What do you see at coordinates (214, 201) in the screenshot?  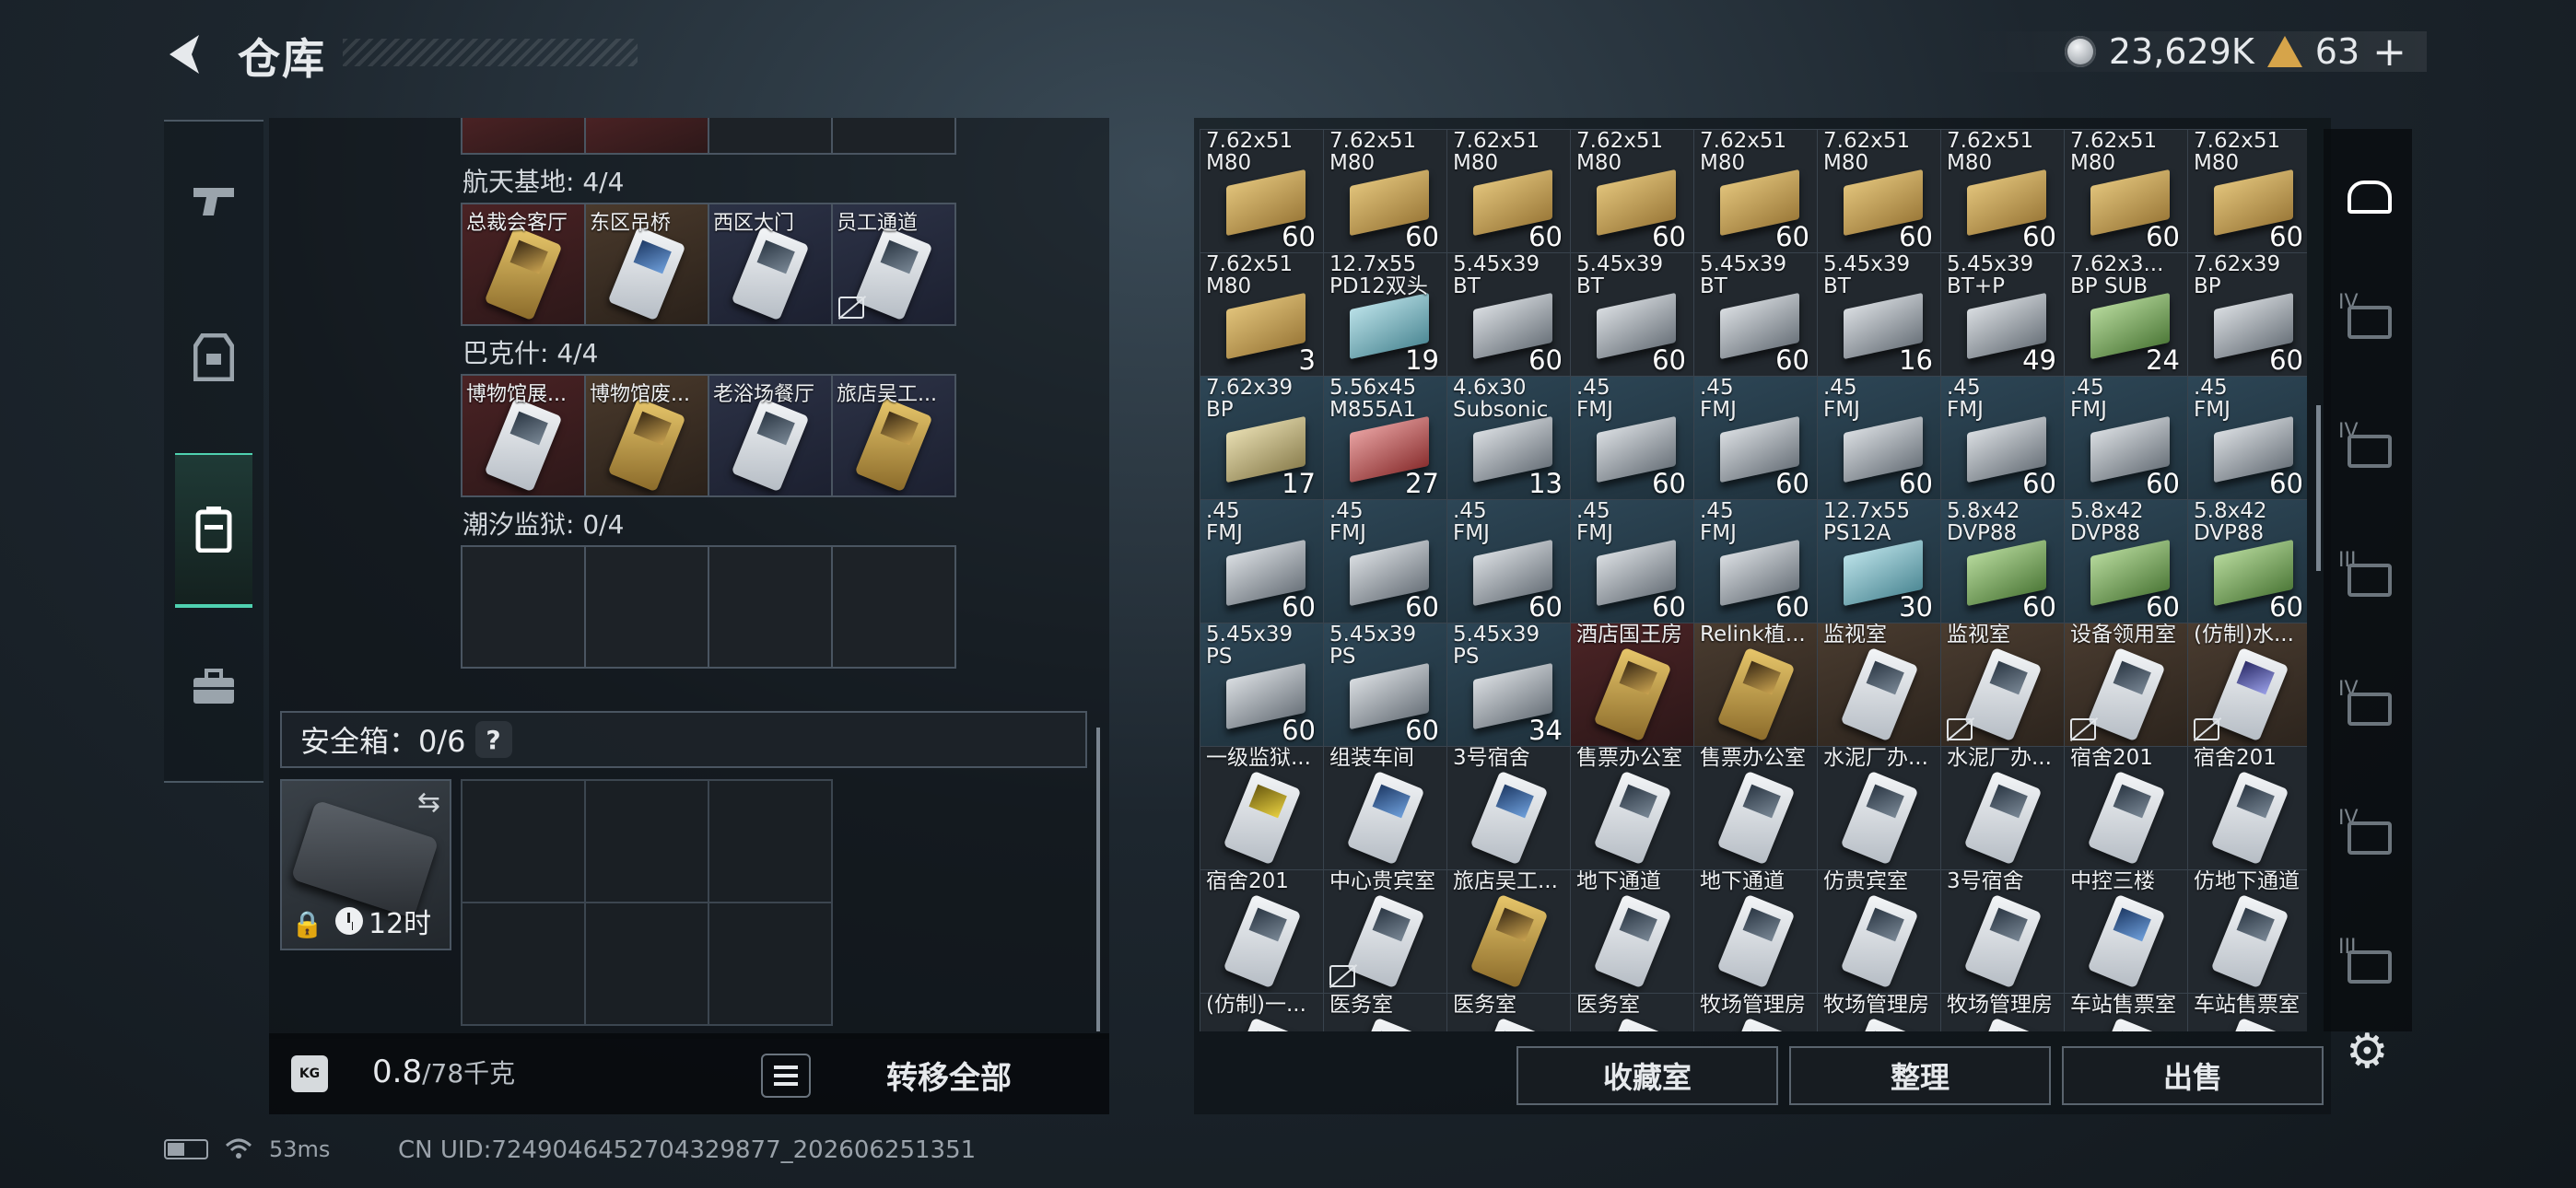 I see `nav-weapon` at bounding box center [214, 201].